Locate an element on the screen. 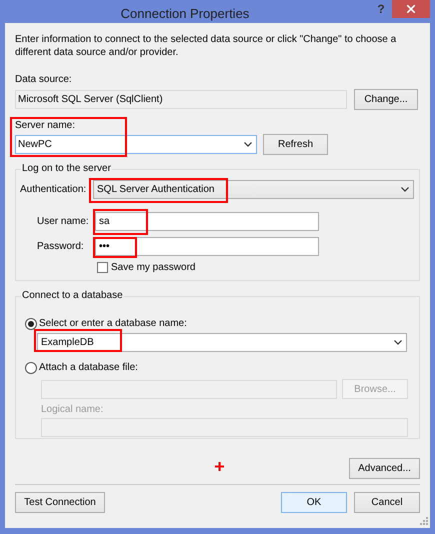 This screenshot has width=435, height=534. close-button is located at coordinates (411, 9).